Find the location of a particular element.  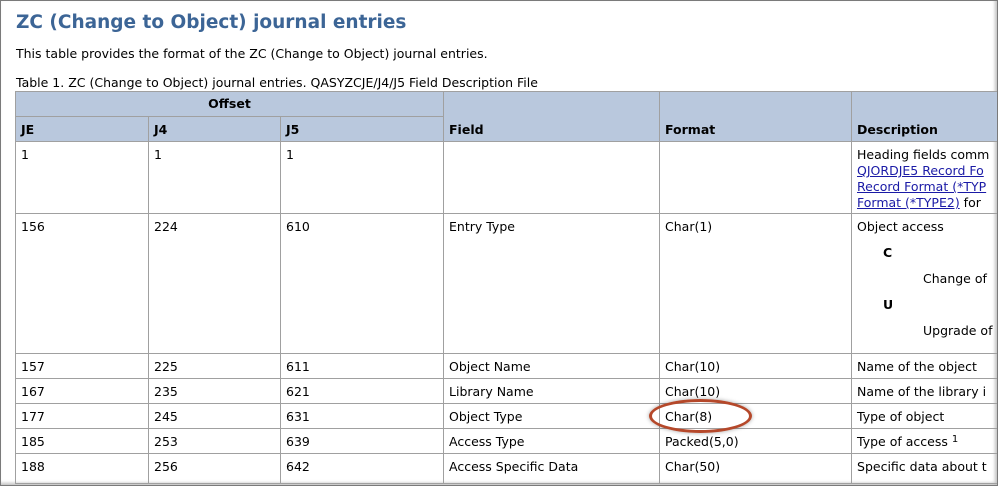

value-code: U is located at coordinates (888, 304).